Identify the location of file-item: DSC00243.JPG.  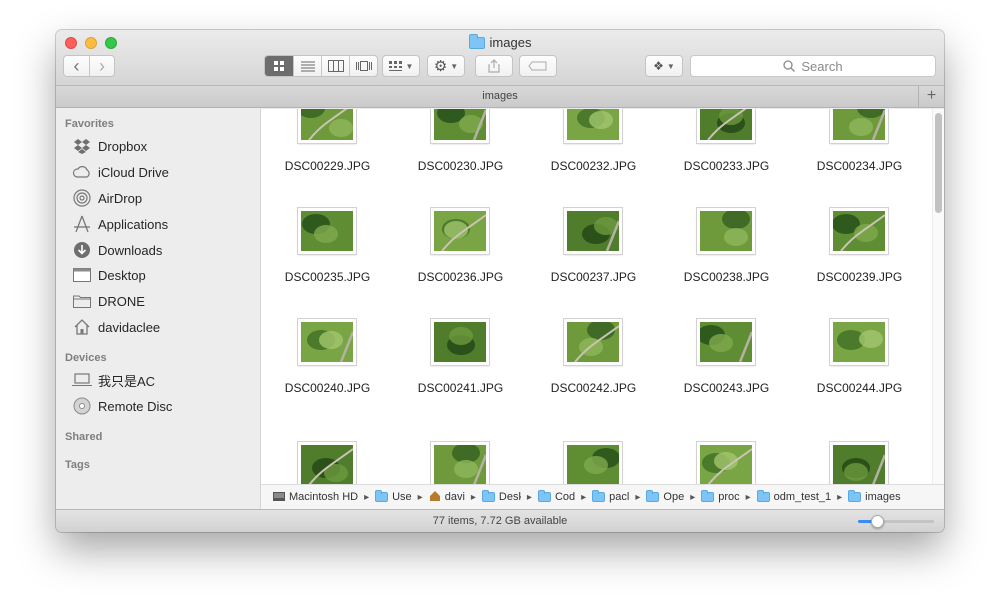
(726, 369).